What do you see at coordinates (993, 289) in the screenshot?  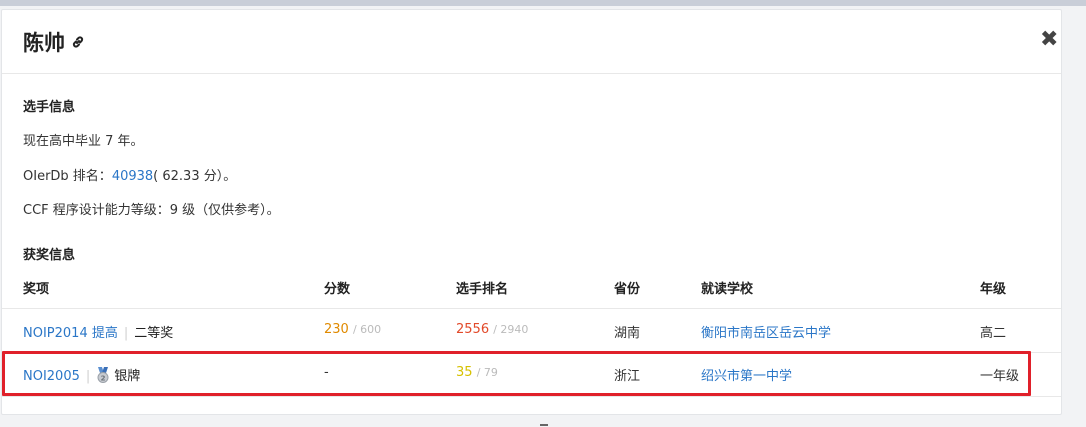 I see `header-grade: 年级` at bounding box center [993, 289].